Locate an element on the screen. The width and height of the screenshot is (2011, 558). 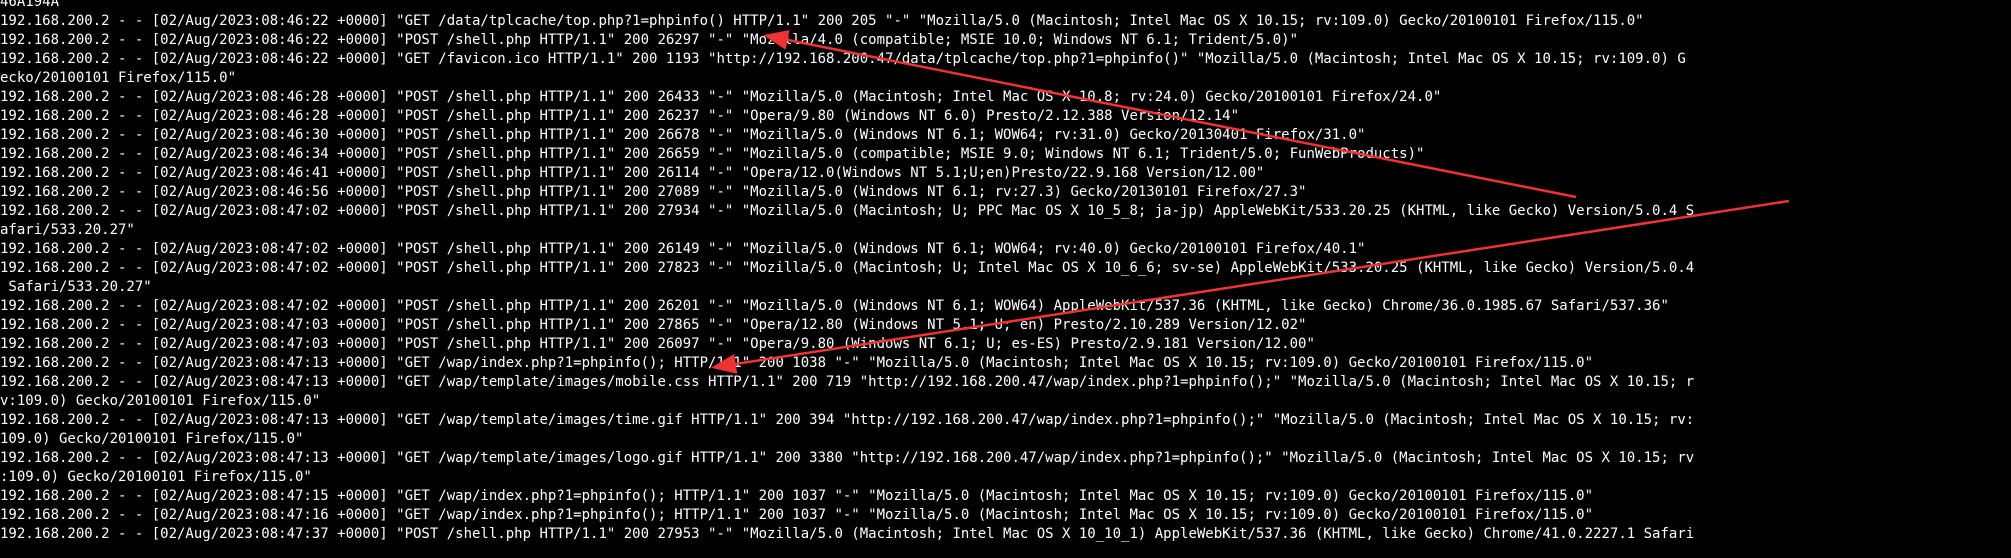
log-line: afari/533.20.27" is located at coordinates (67, 230).